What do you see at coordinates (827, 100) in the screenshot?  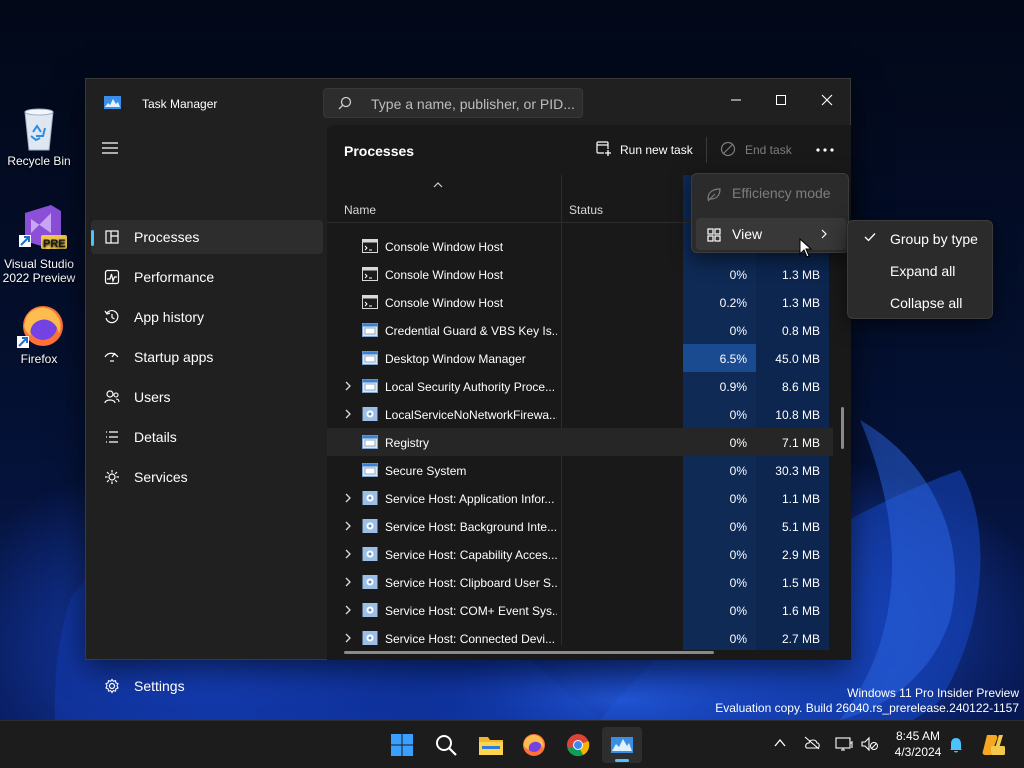 I see `close-button` at bounding box center [827, 100].